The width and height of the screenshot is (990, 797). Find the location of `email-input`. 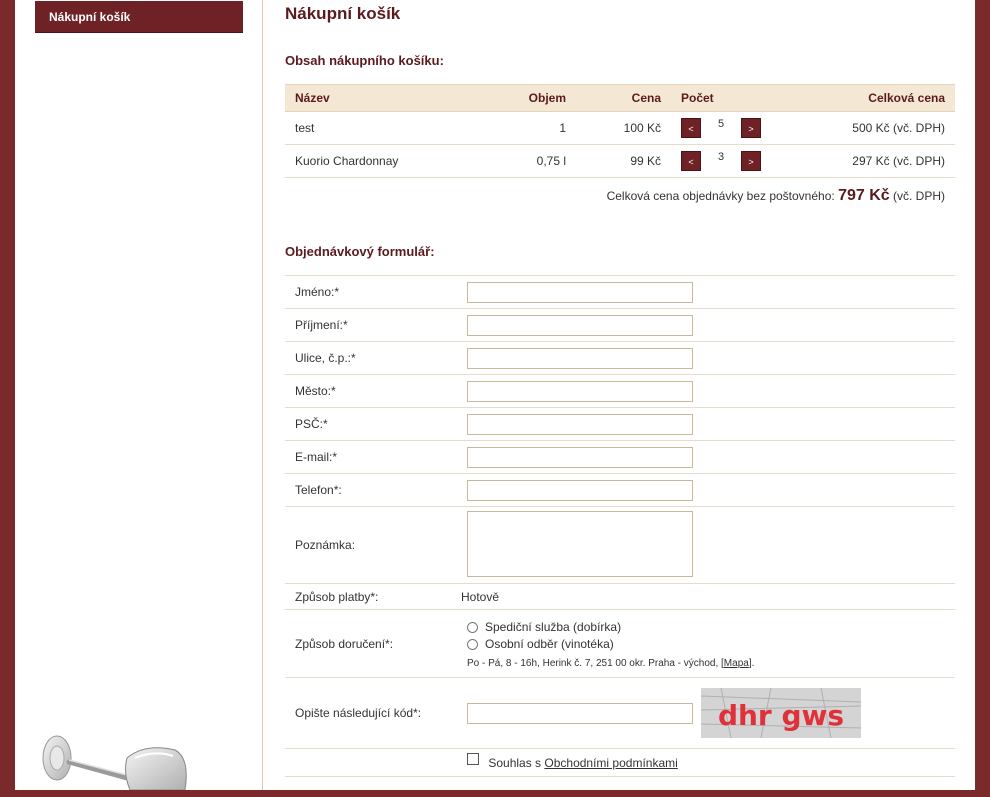

email-input is located at coordinates (580, 457).